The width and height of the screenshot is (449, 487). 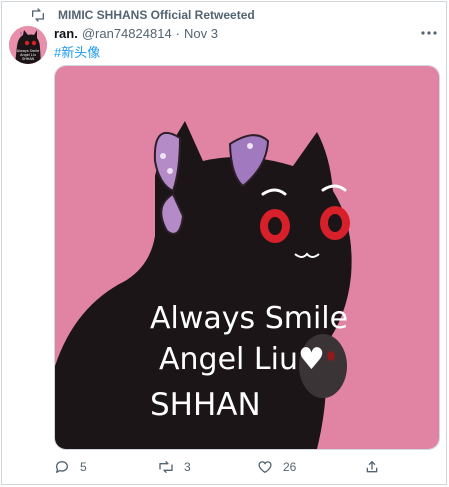 What do you see at coordinates (249, 318) in the screenshot?
I see `overlay-line-1: Always Smile` at bounding box center [249, 318].